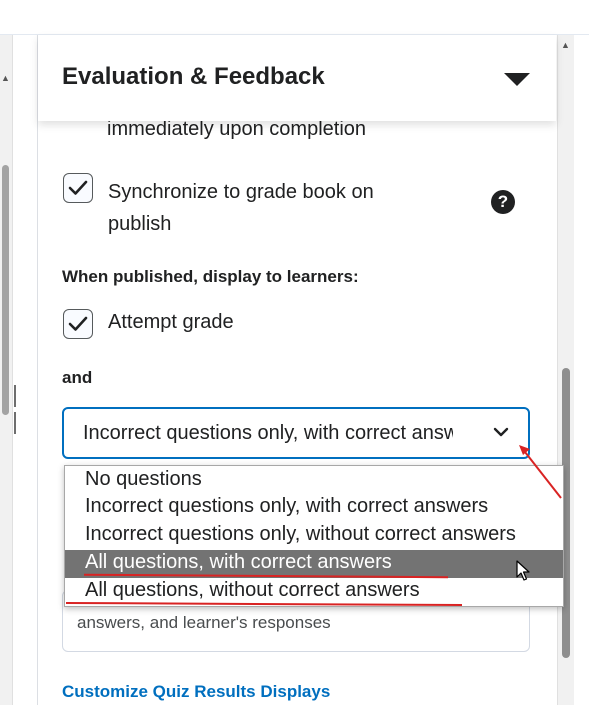  Describe the element at coordinates (517, 79) in the screenshot. I see `collapse-caret-icon` at that location.